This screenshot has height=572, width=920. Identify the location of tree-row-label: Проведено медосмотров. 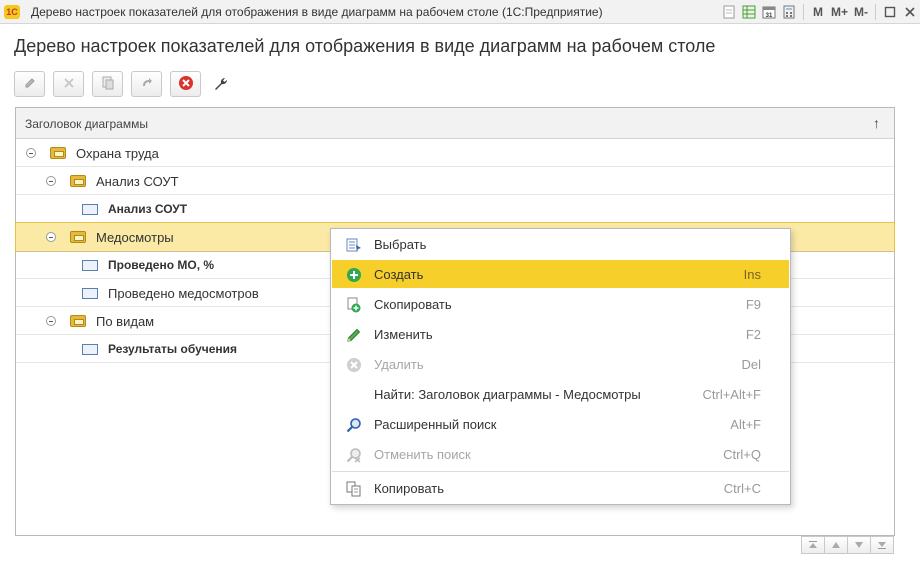
(183, 293).